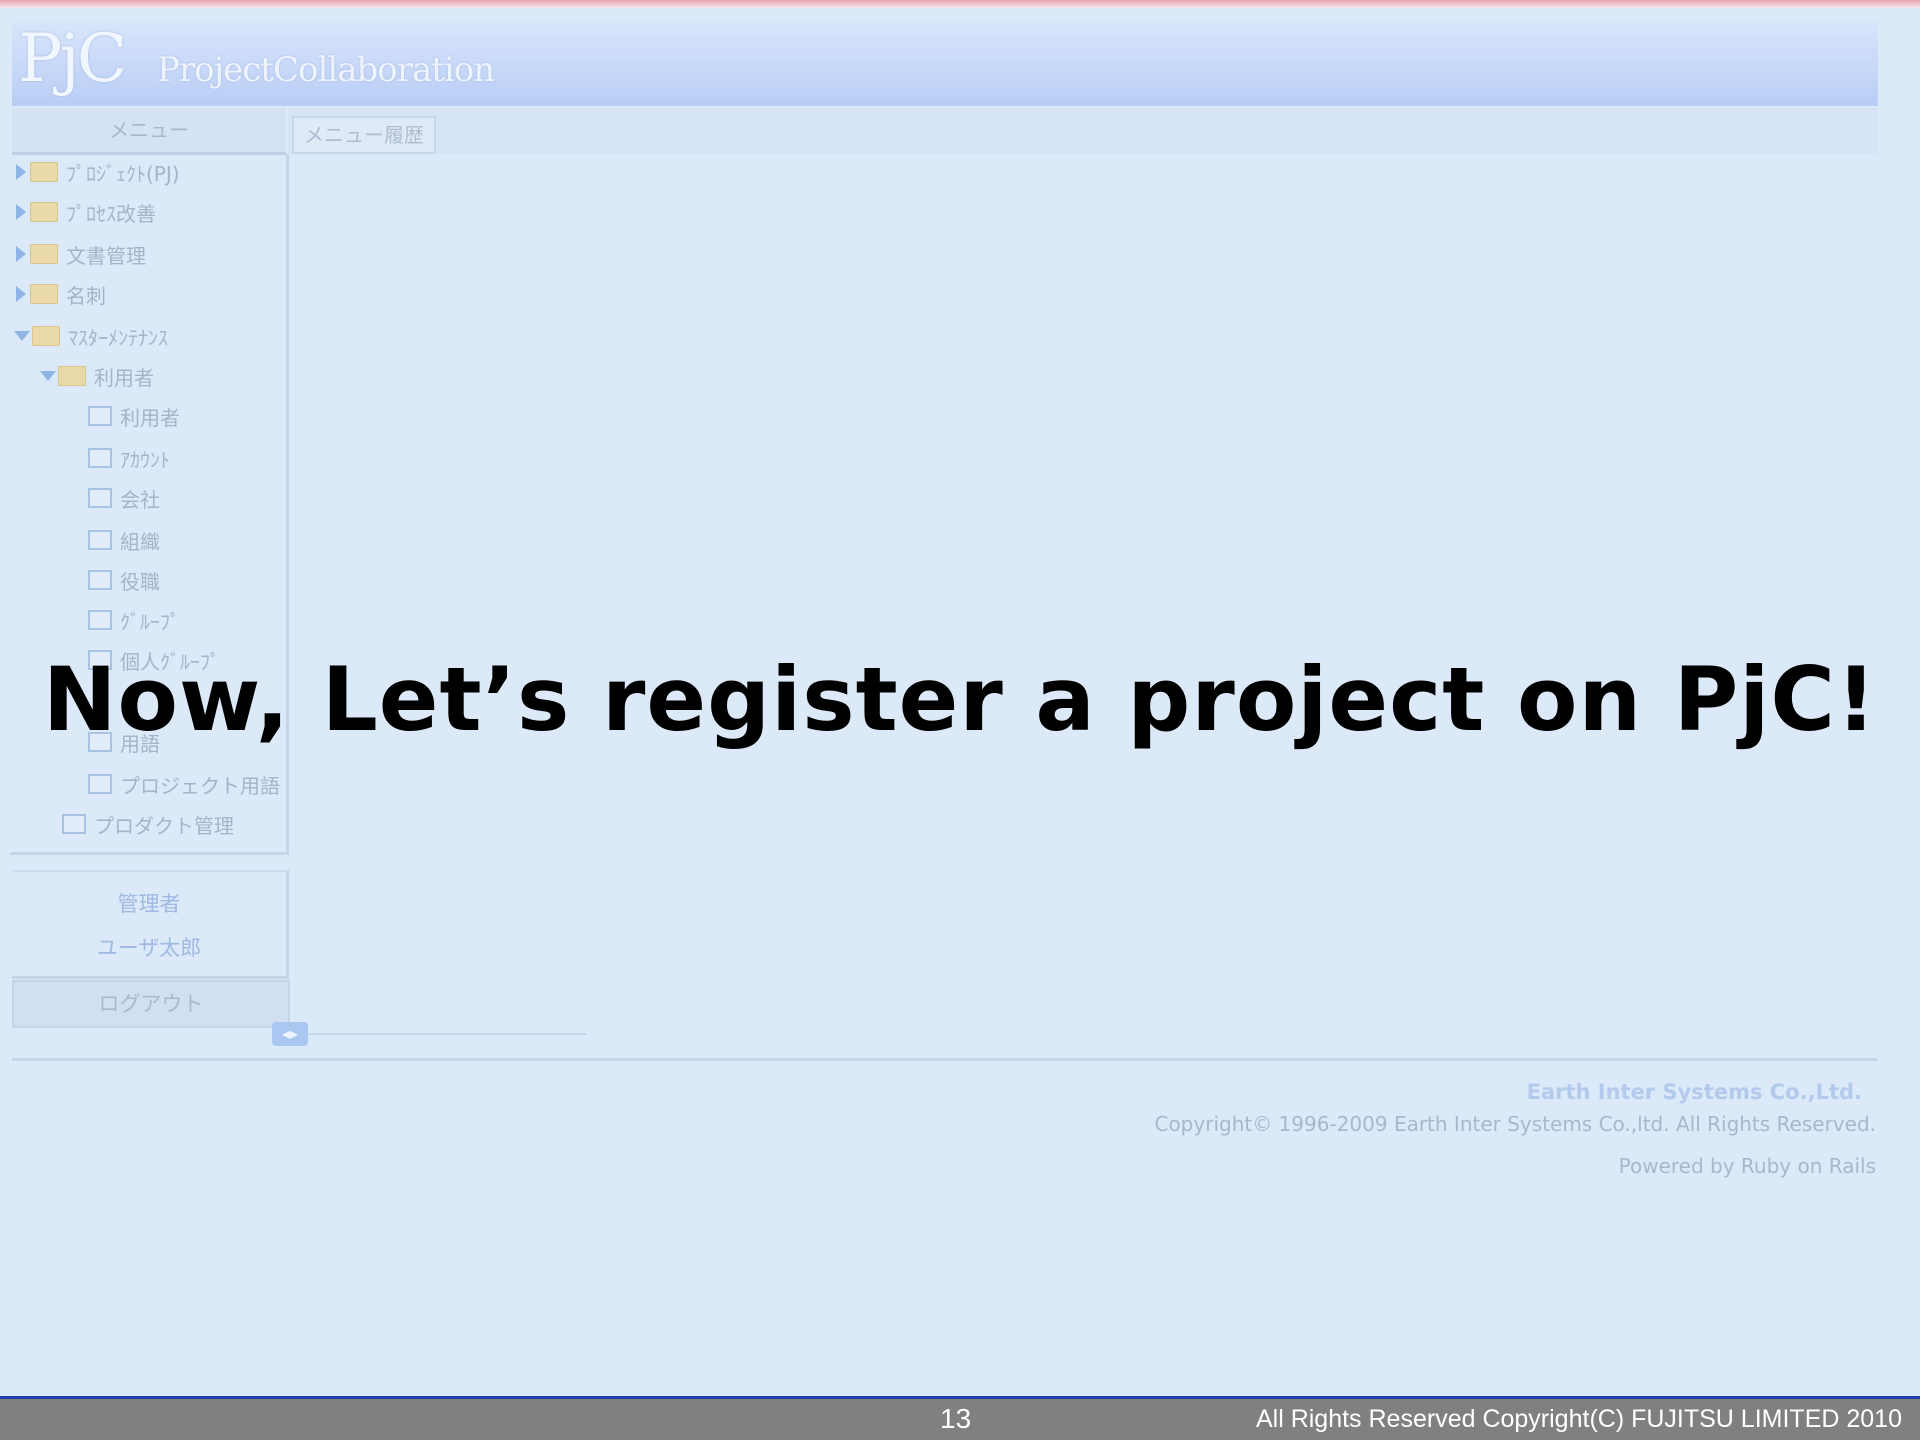 The width and height of the screenshot is (1920, 1440). I want to click on splitter-line, so click(447, 1034).